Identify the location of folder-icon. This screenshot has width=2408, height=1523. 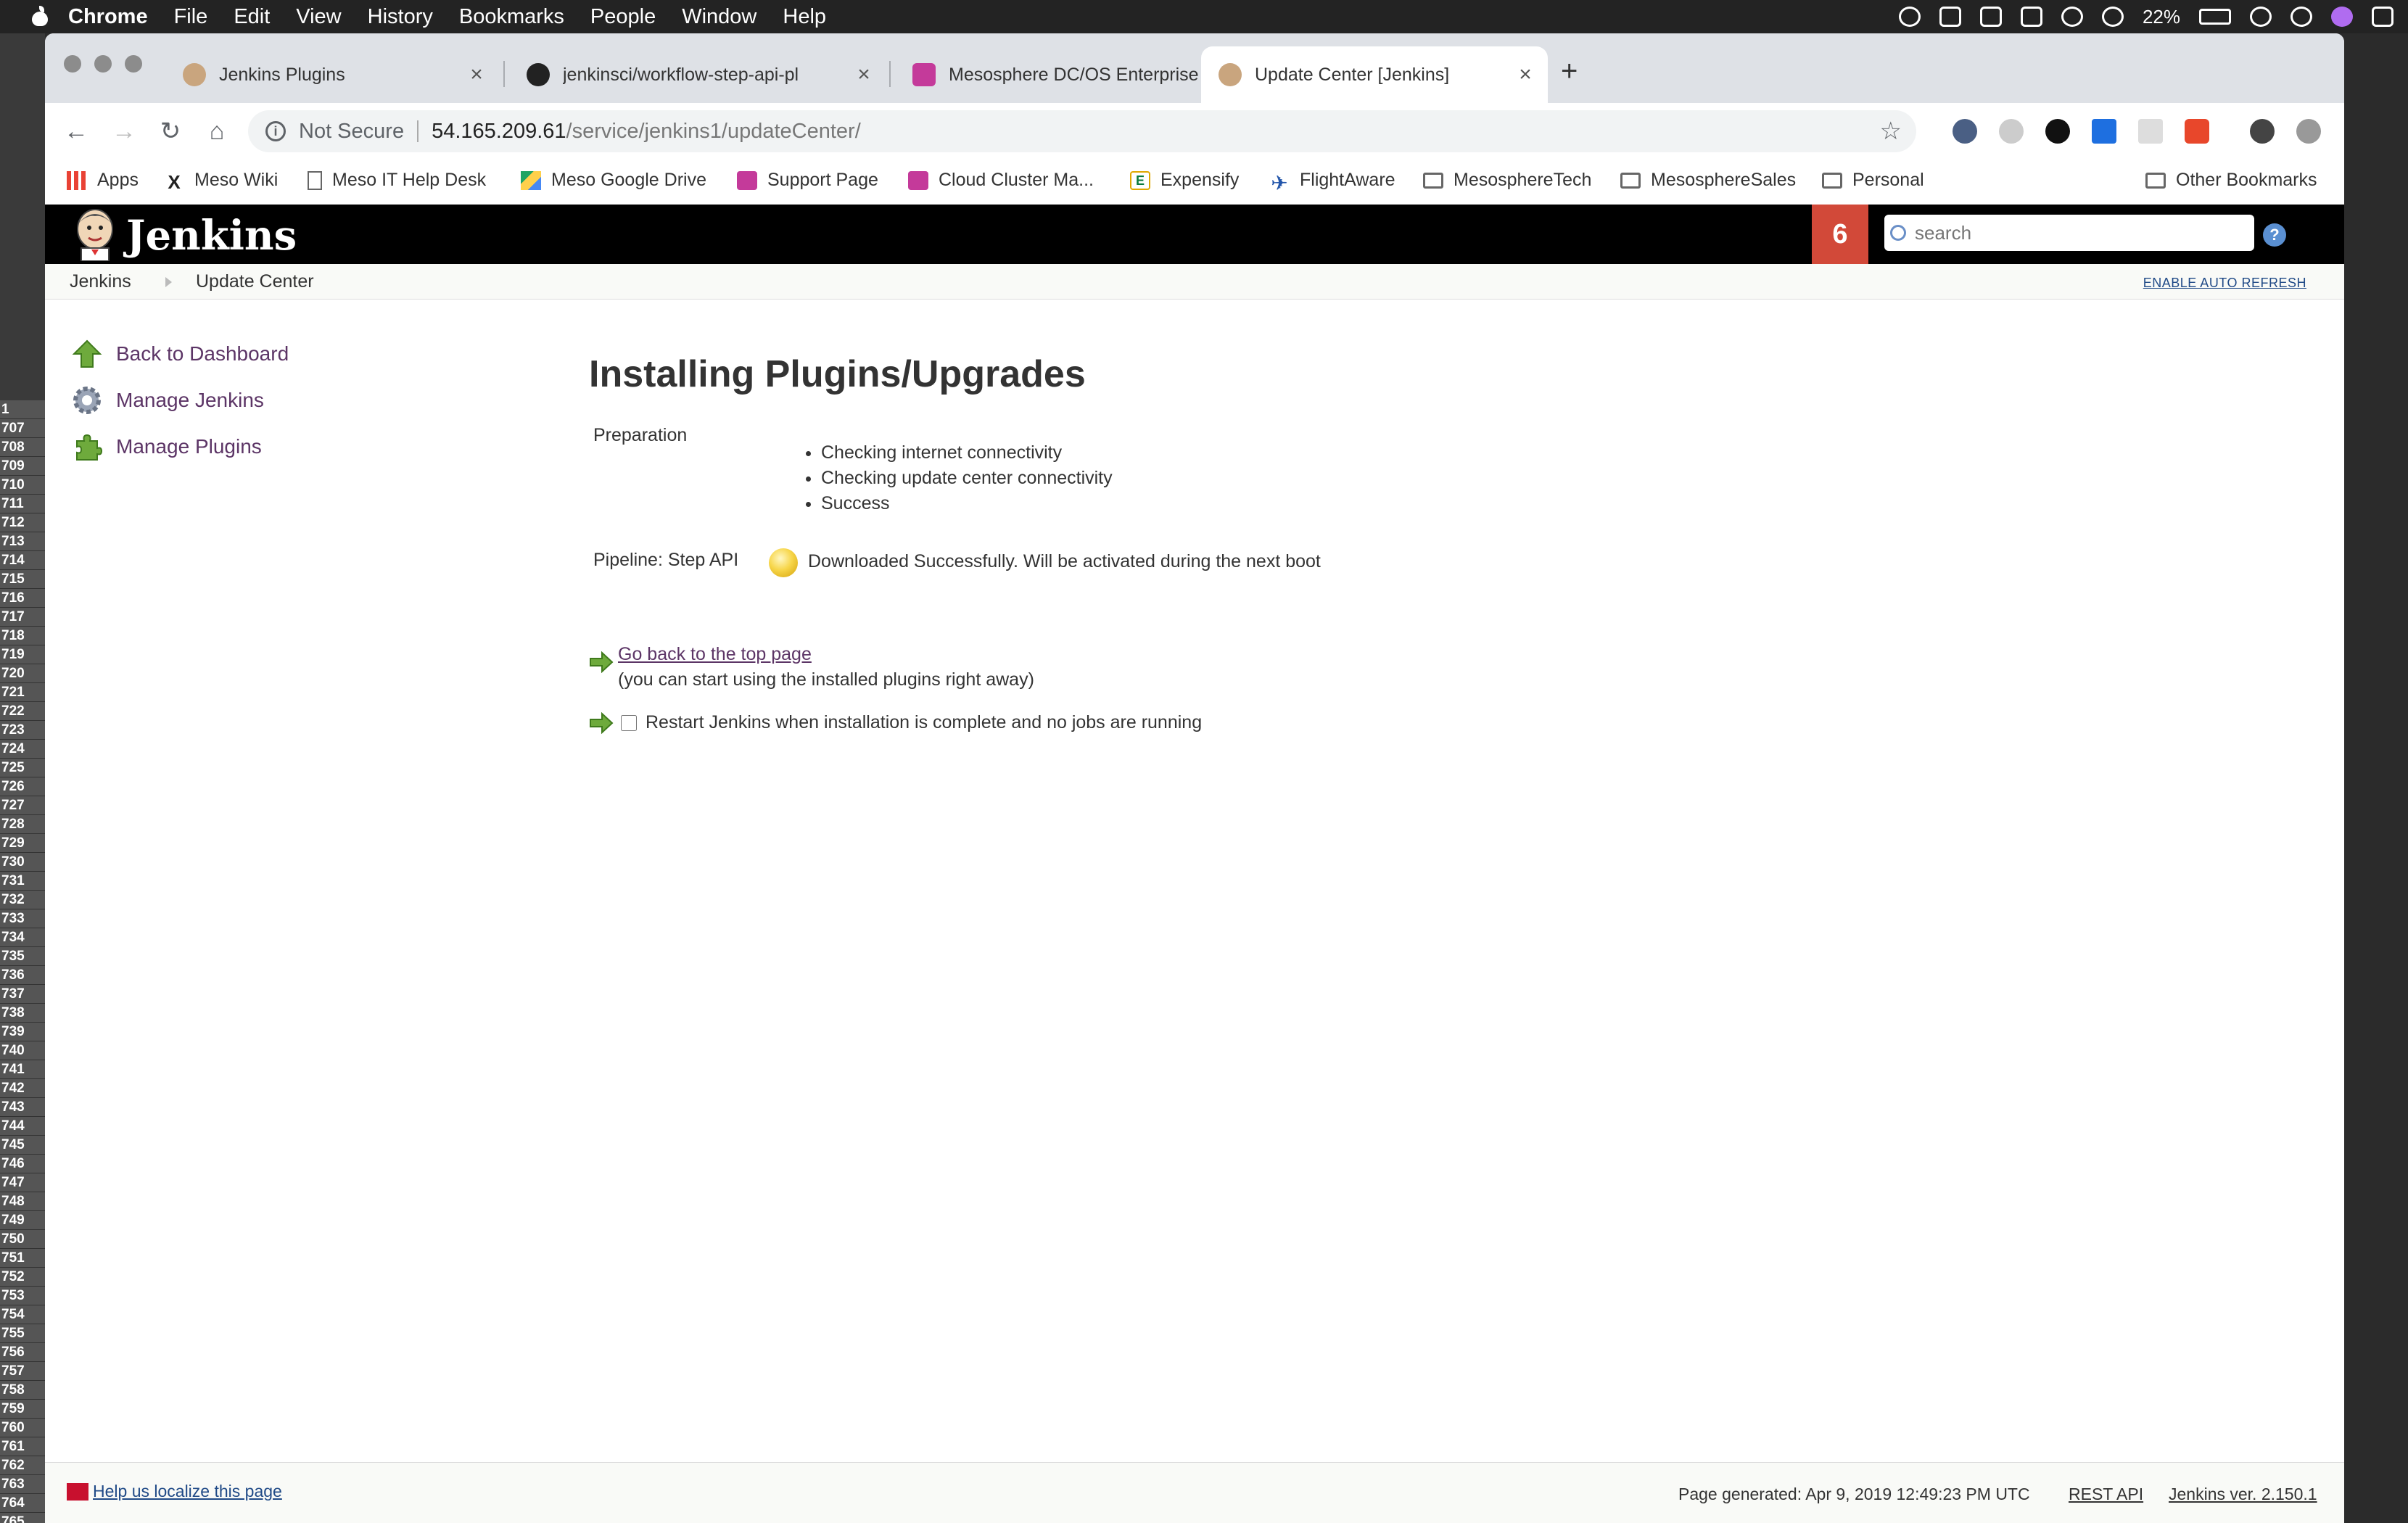
(1832, 180).